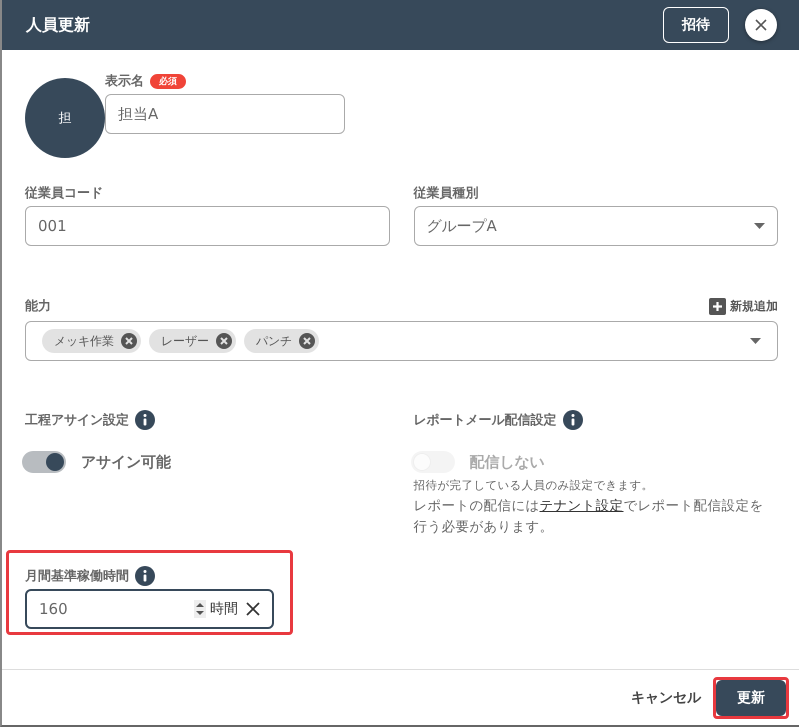  What do you see at coordinates (751, 698) in the screenshot?
I see `update-button: 更新` at bounding box center [751, 698].